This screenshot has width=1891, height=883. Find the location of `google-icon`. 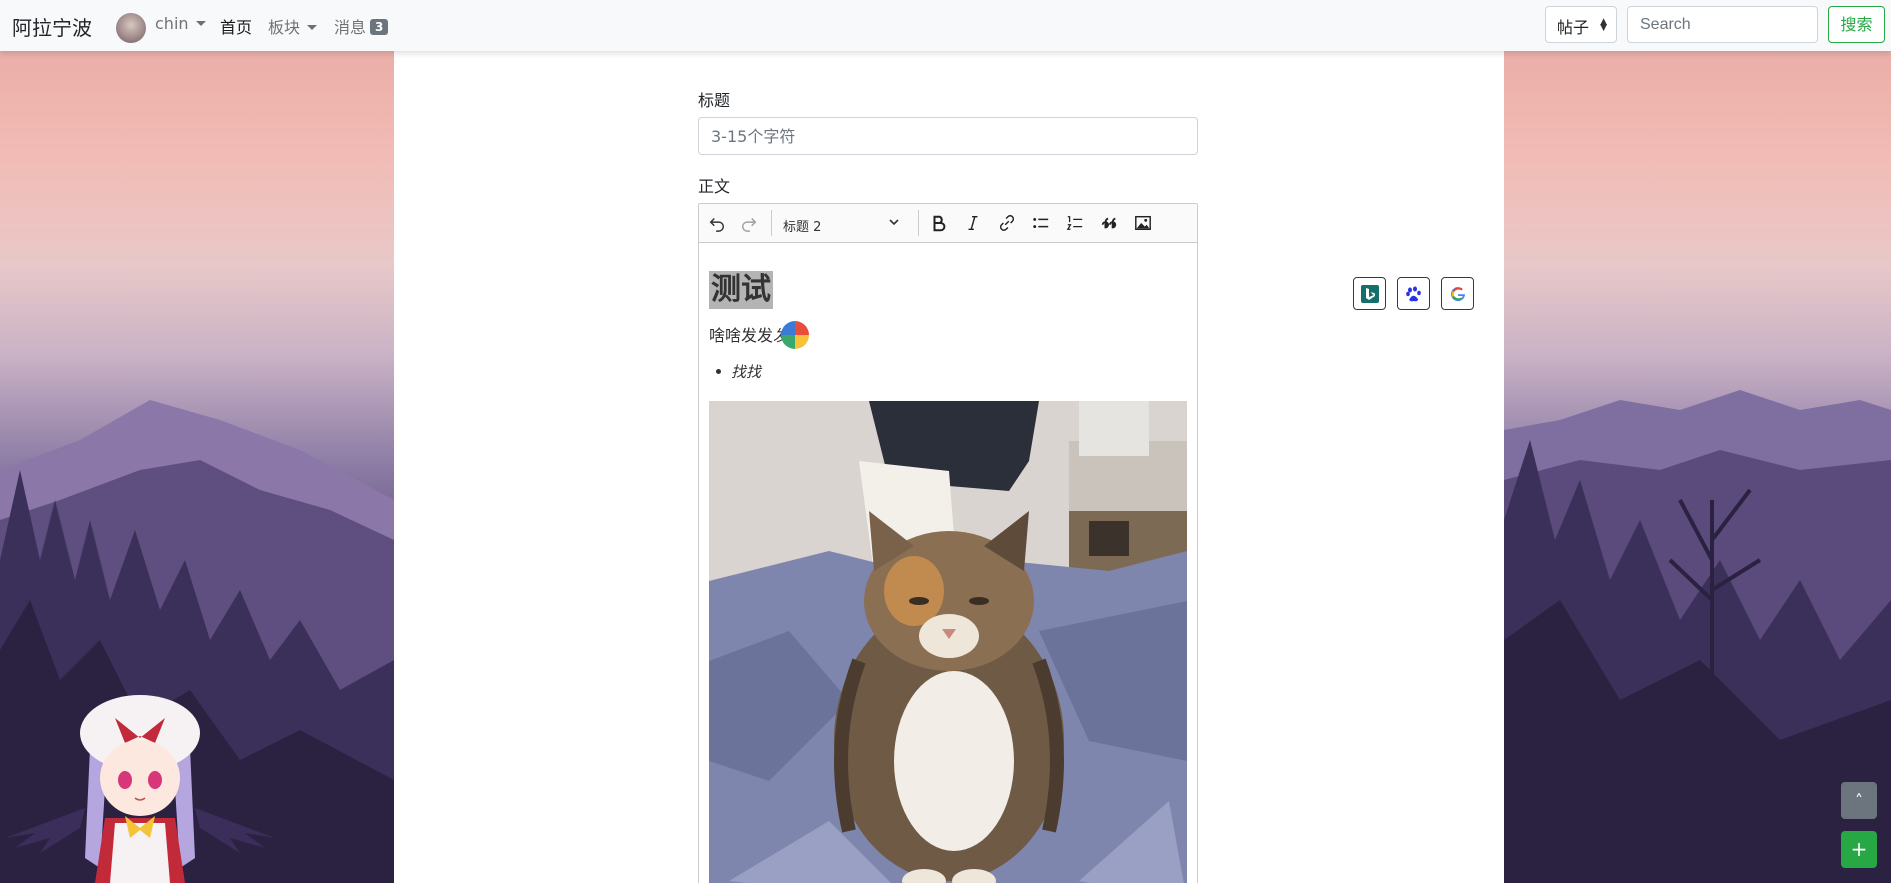

google-icon is located at coordinates (1457, 293).